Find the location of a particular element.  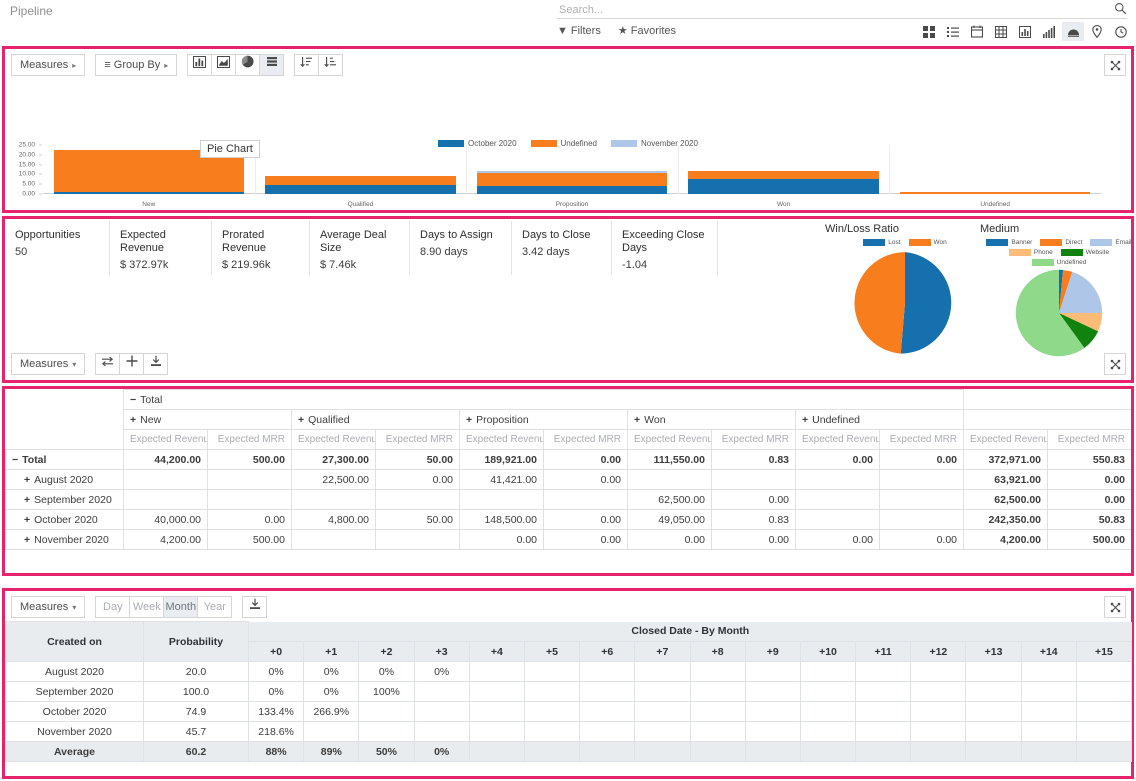

pie-legend-item: Email is located at coordinates (1111, 242).